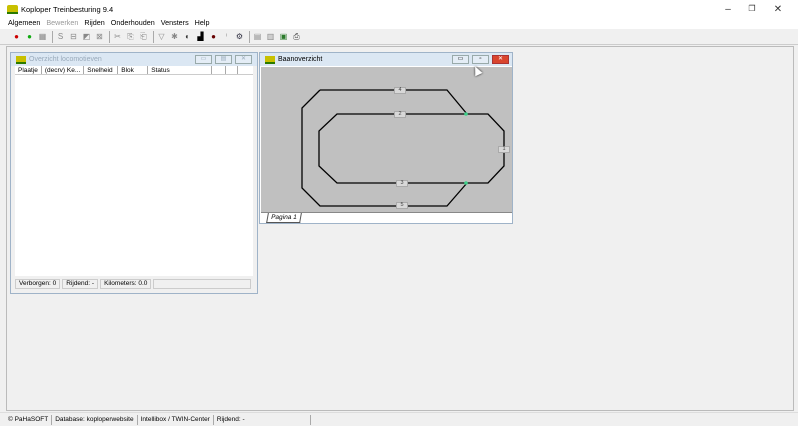 The width and height of the screenshot is (798, 426). I want to click on hidden-count: Verborgen: 0, so click(38, 284).